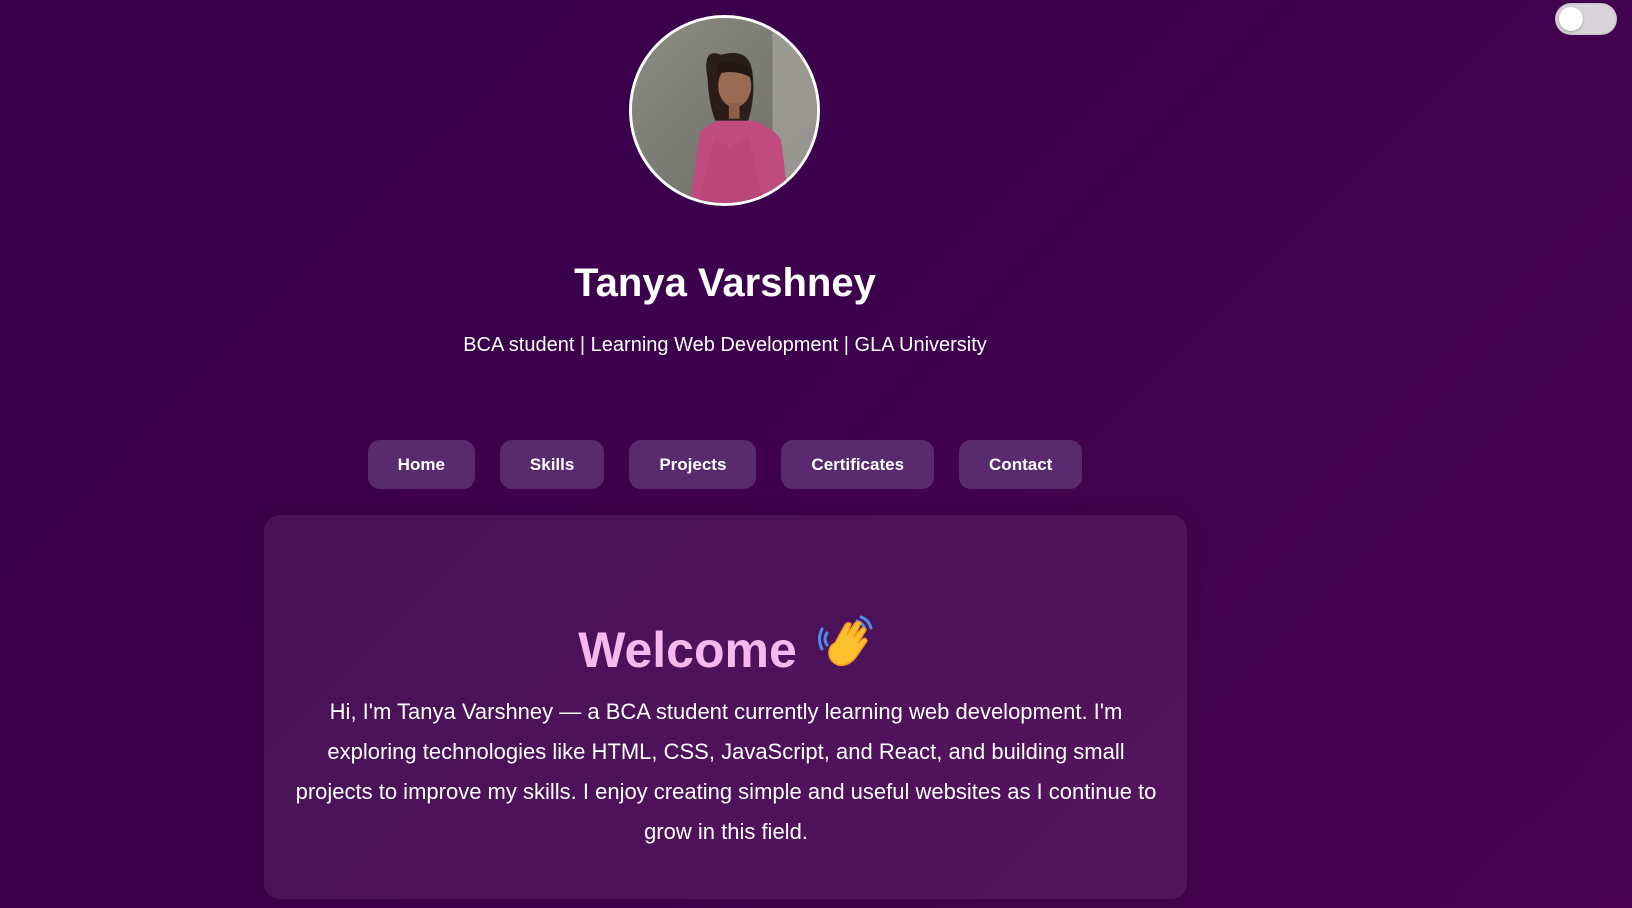 This screenshot has width=1632, height=908. Describe the element at coordinates (725, 283) in the screenshot. I see `profile-name: Tanya Varshney` at that location.